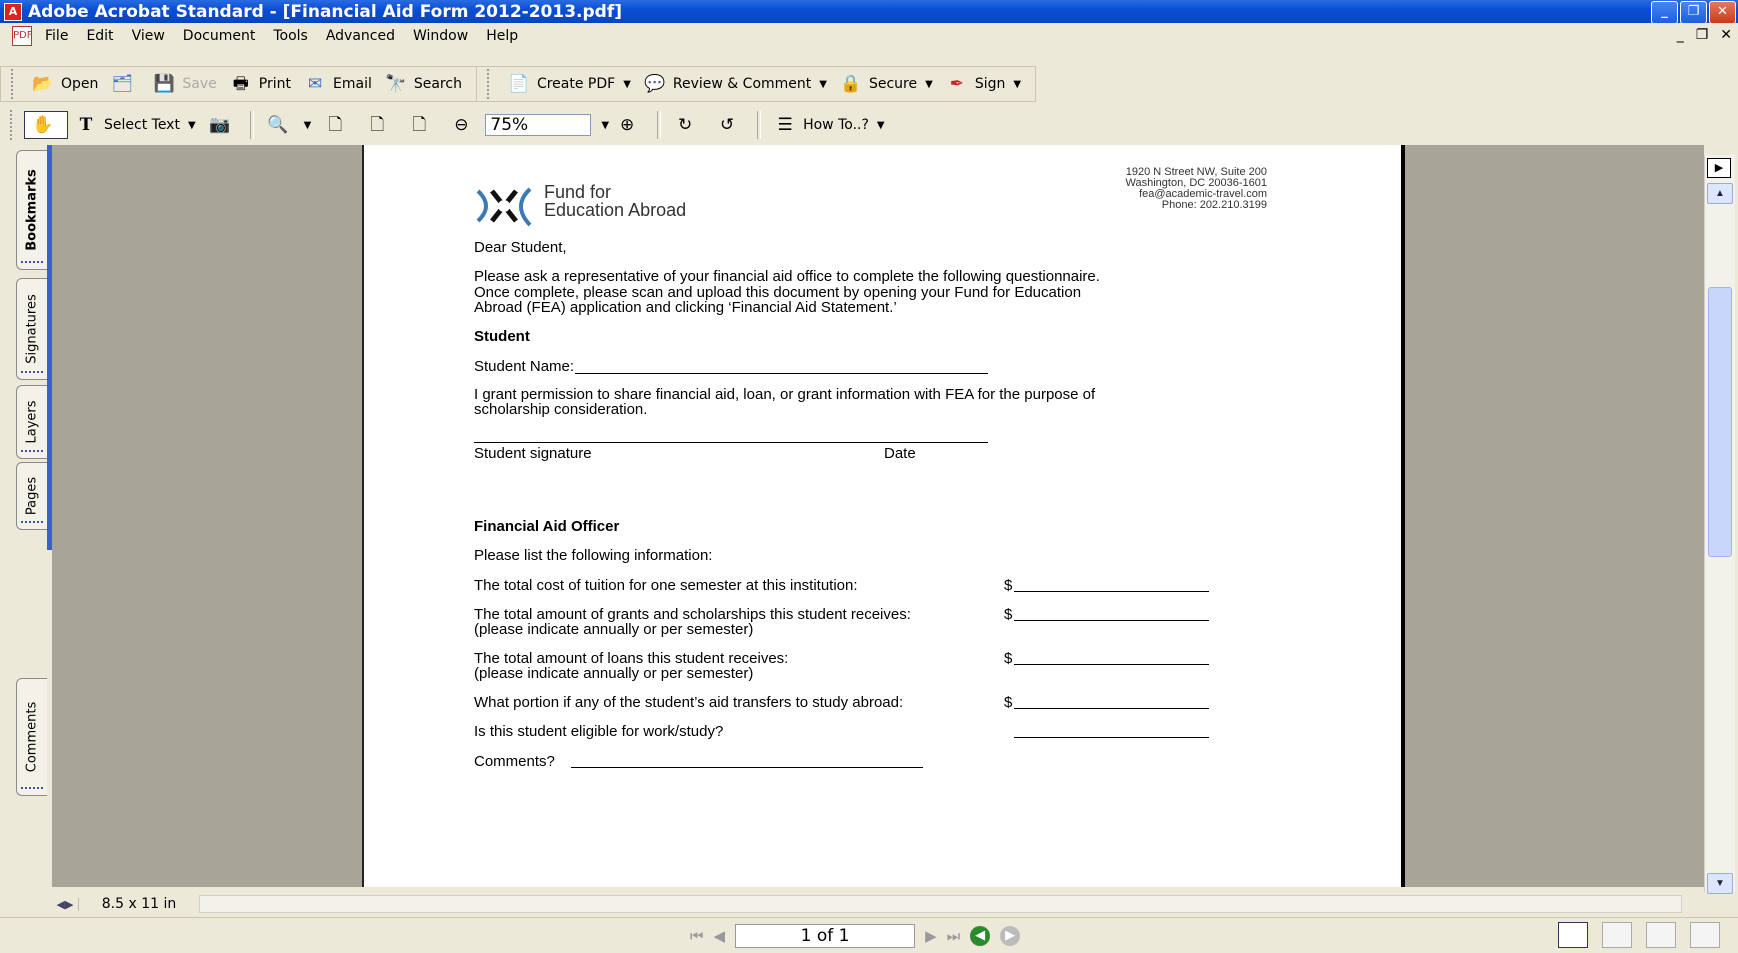  I want to click on sign-button: ✒ Sign ▼, so click(983, 84).